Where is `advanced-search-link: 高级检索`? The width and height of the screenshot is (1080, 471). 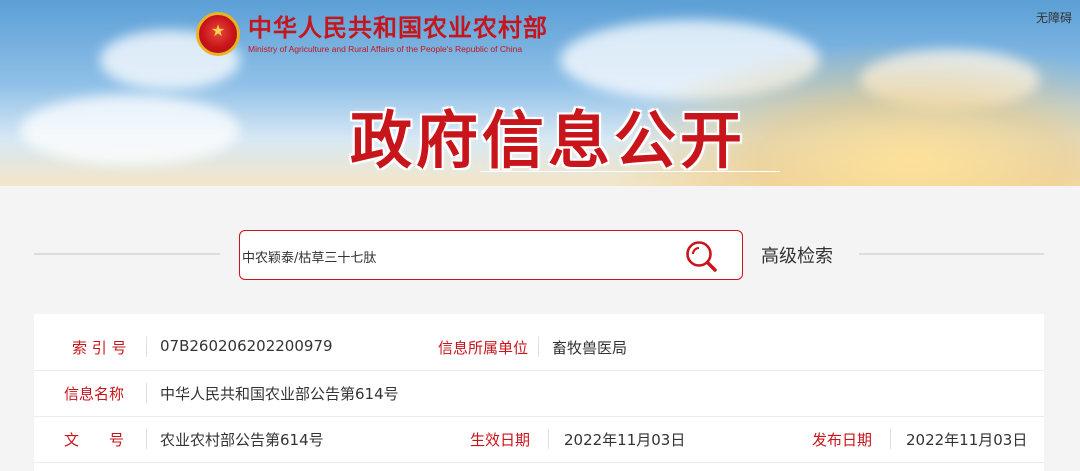 advanced-search-link: 高级检索 is located at coordinates (797, 255).